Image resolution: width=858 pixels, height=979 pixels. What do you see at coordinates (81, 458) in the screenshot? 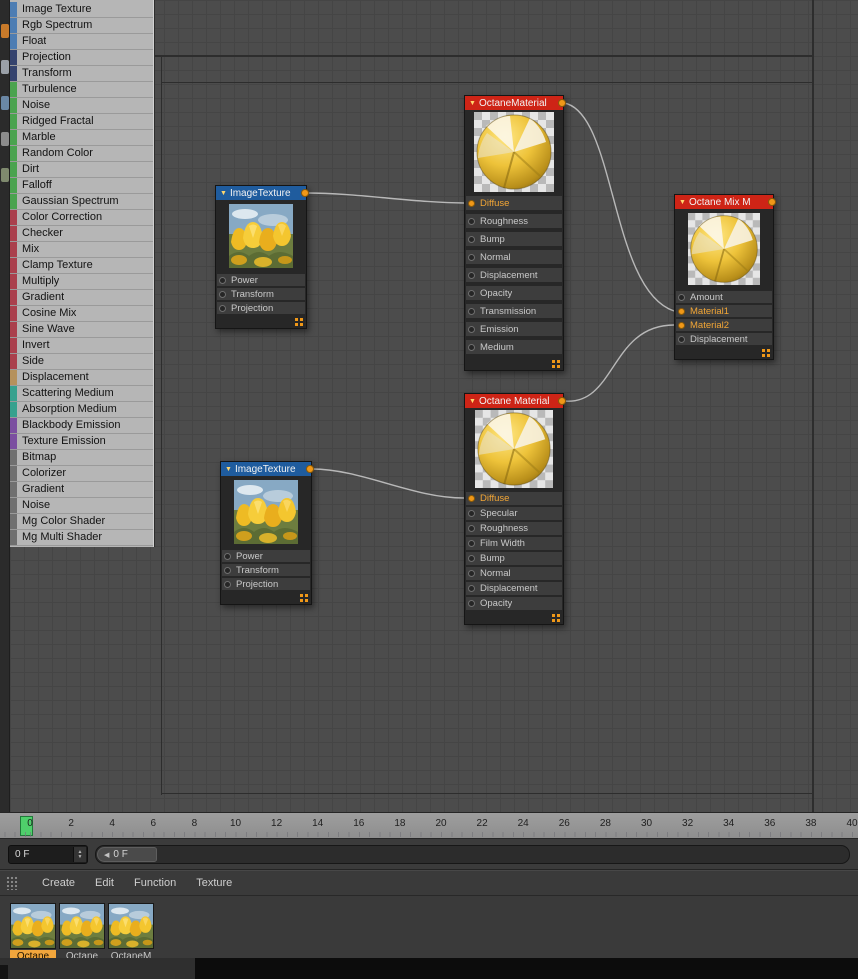
I see `palette-item: Bitmap` at bounding box center [81, 458].